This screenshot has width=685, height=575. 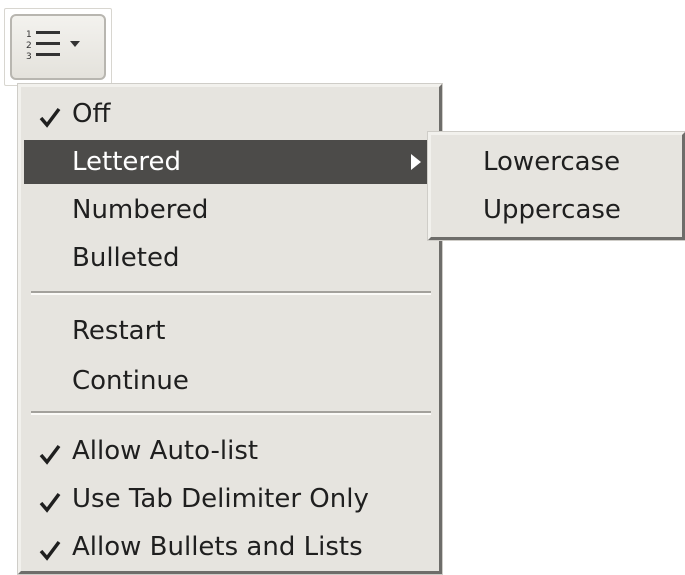 What do you see at coordinates (29, 57) in the screenshot?
I see `svg-text: 3` at bounding box center [29, 57].